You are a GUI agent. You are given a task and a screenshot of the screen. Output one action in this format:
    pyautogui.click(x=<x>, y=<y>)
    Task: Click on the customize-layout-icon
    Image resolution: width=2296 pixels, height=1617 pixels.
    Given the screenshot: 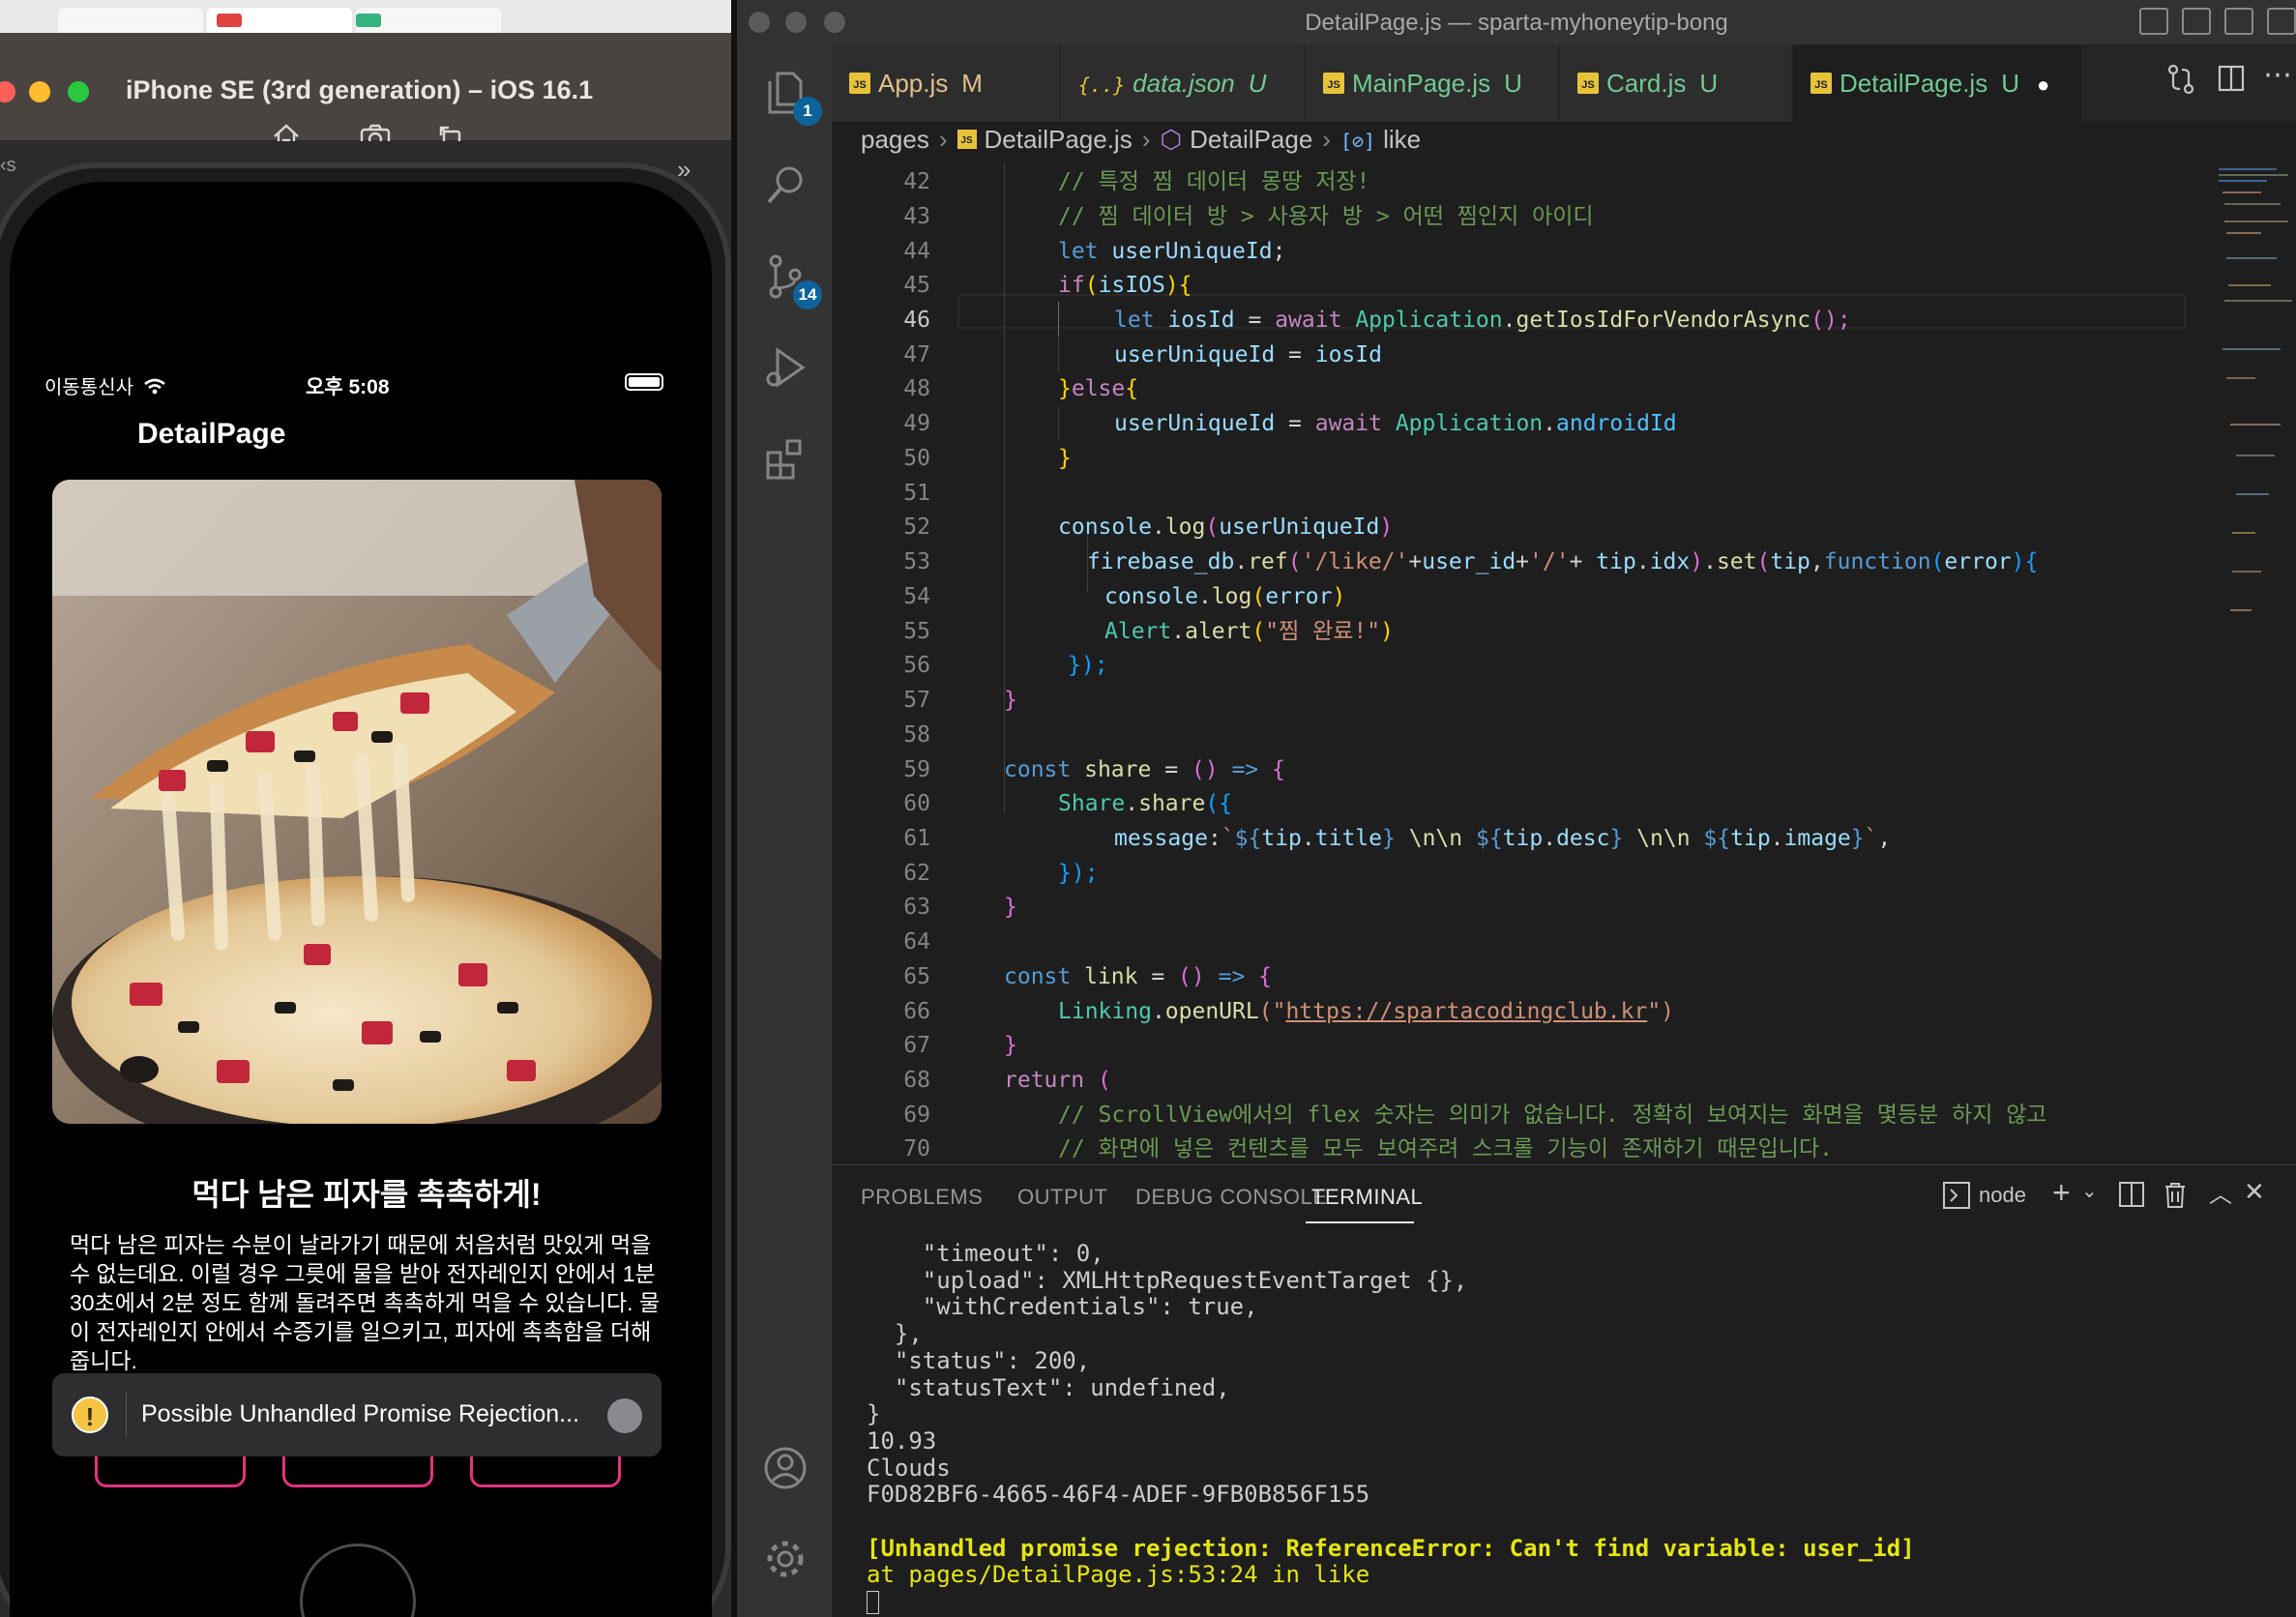 What is the action you would take?
    pyautogui.click(x=2281, y=21)
    